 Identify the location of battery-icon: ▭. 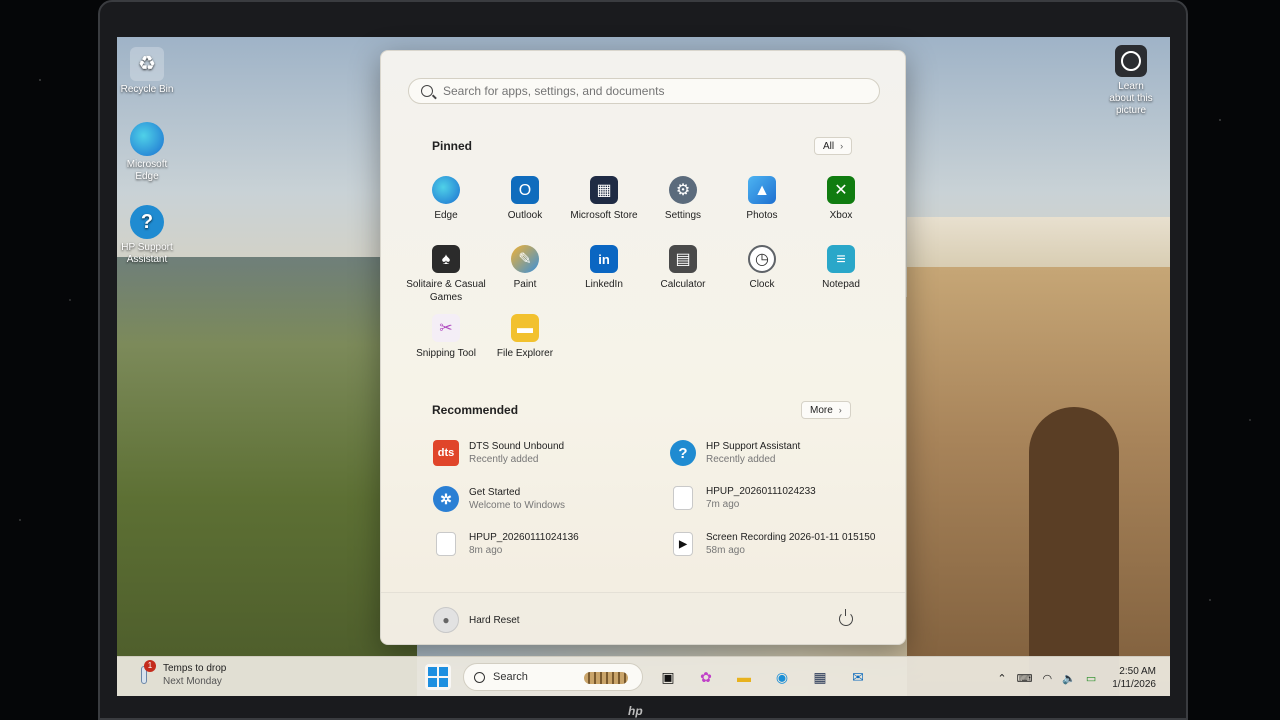
(1091, 678).